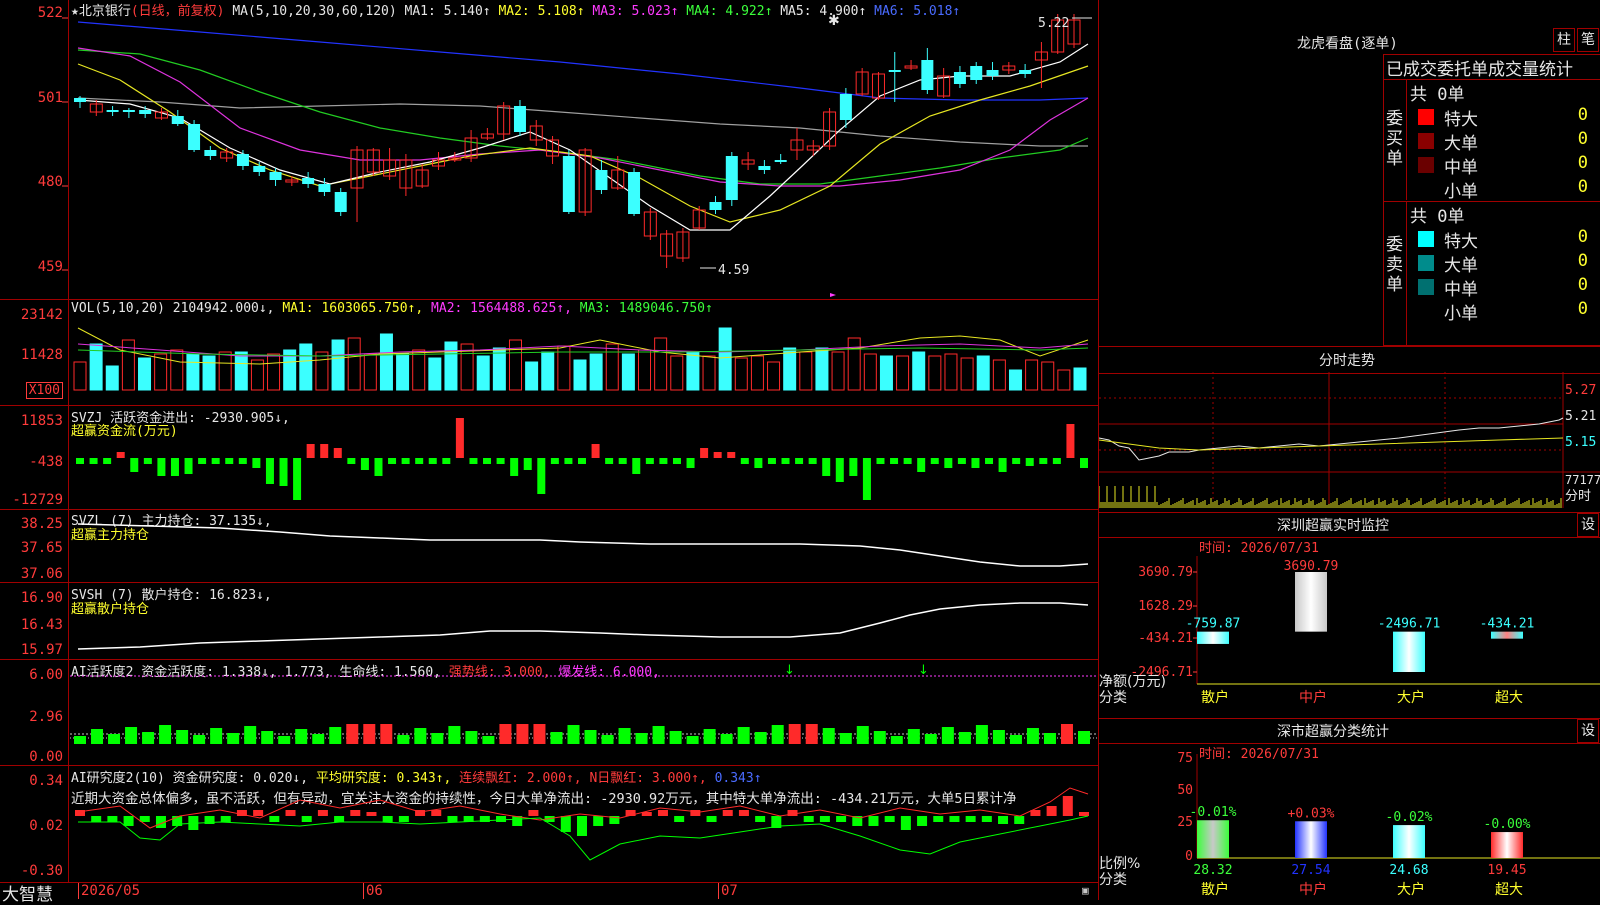  Describe the element at coordinates (1503, 117) in the screenshot. I see `order-category-row: 特大 00%` at that location.